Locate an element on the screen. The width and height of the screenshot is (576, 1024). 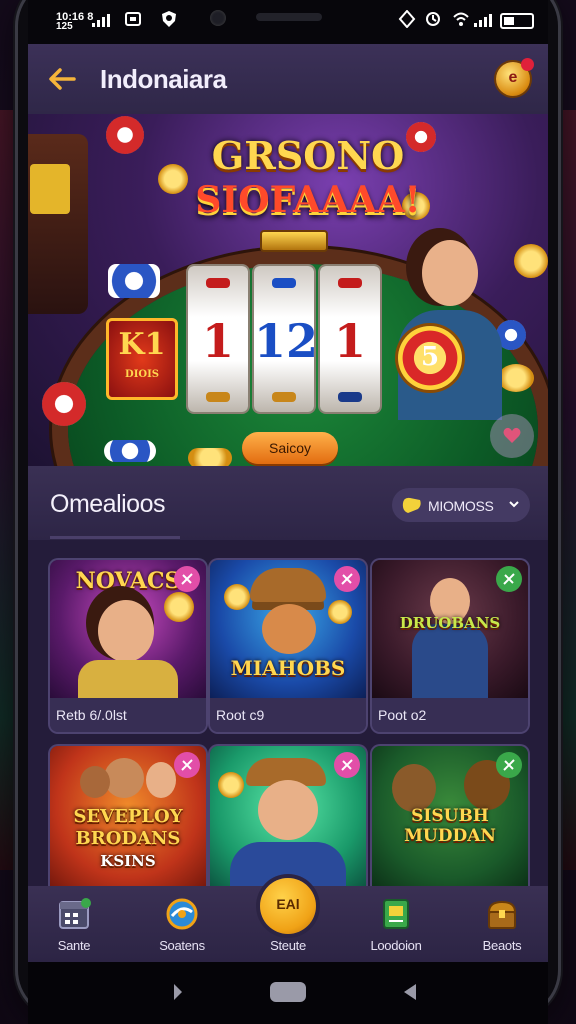
filter-icon is located at coordinates (411, 505).